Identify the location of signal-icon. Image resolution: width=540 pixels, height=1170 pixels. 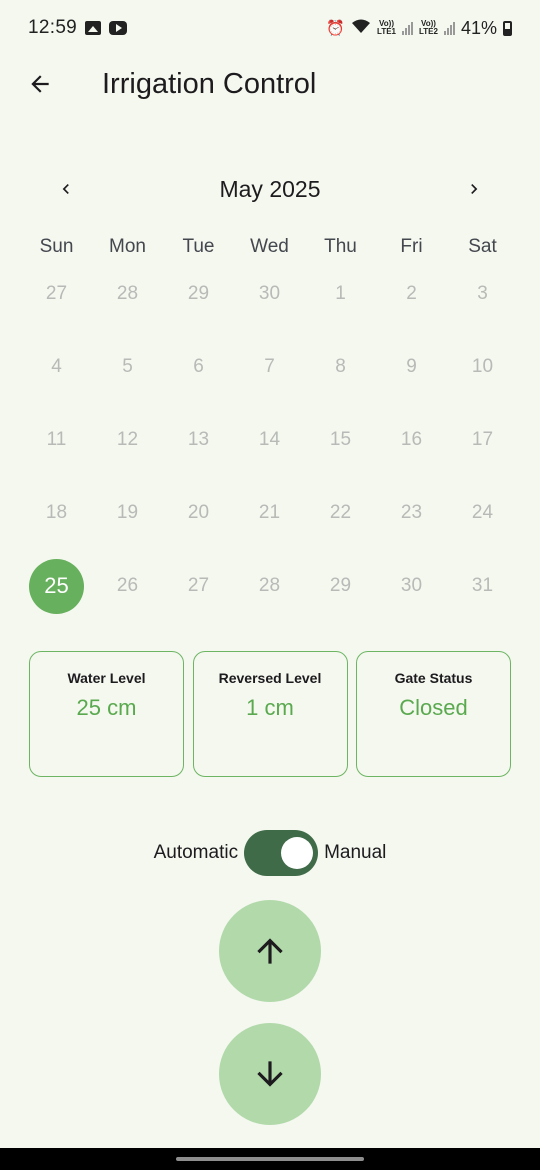
(407, 28).